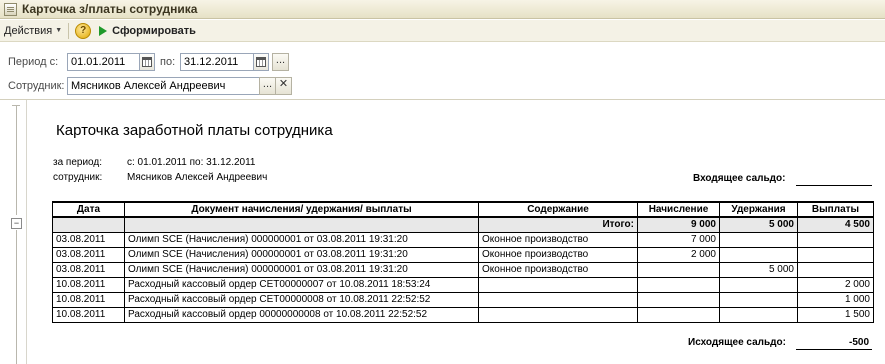 This screenshot has height=364, width=885. What do you see at coordinates (83, 30) in the screenshot?
I see `help-button: ?` at bounding box center [83, 30].